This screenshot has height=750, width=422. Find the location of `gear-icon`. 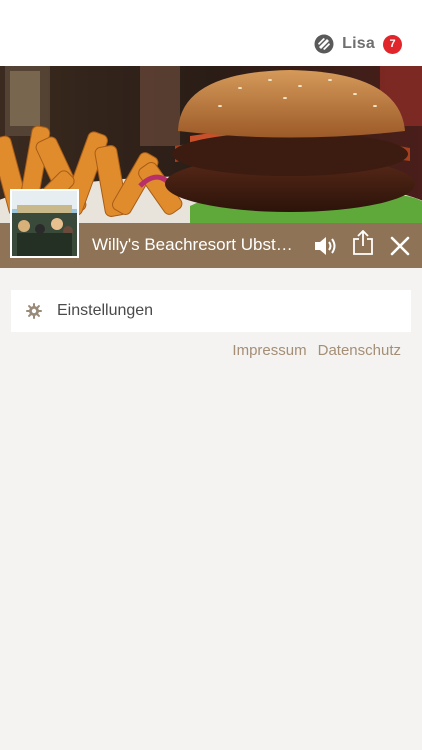

gear-icon is located at coordinates (34, 311).